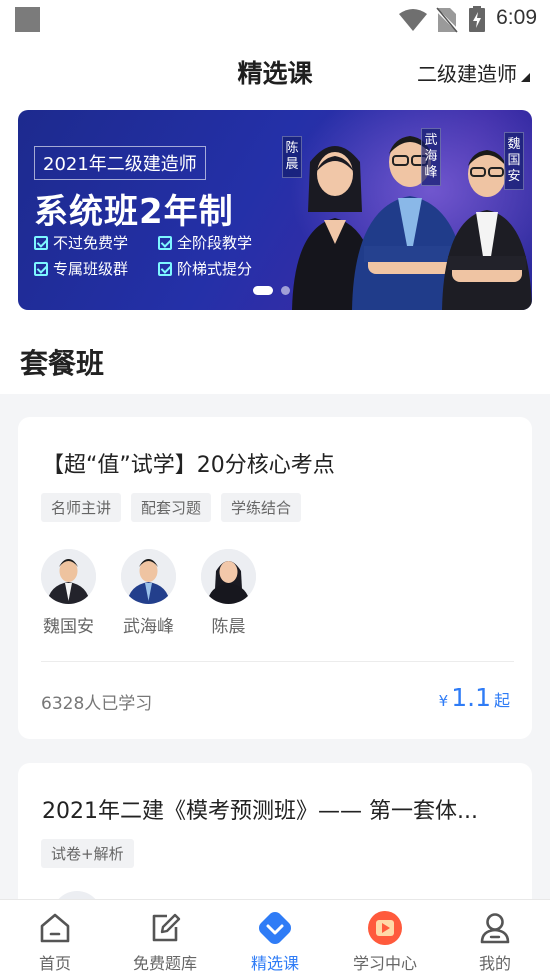 This screenshot has height=977, width=550. Describe the element at coordinates (263, 290) in the screenshot. I see `carousel-dot-active` at that location.